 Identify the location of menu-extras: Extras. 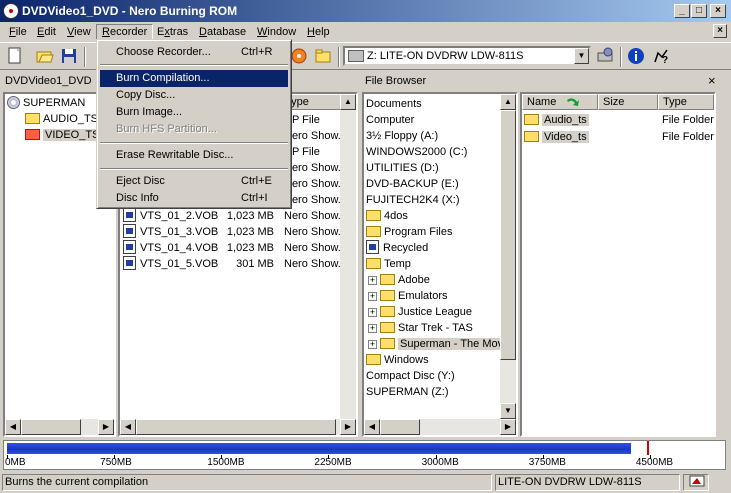
(172, 32).